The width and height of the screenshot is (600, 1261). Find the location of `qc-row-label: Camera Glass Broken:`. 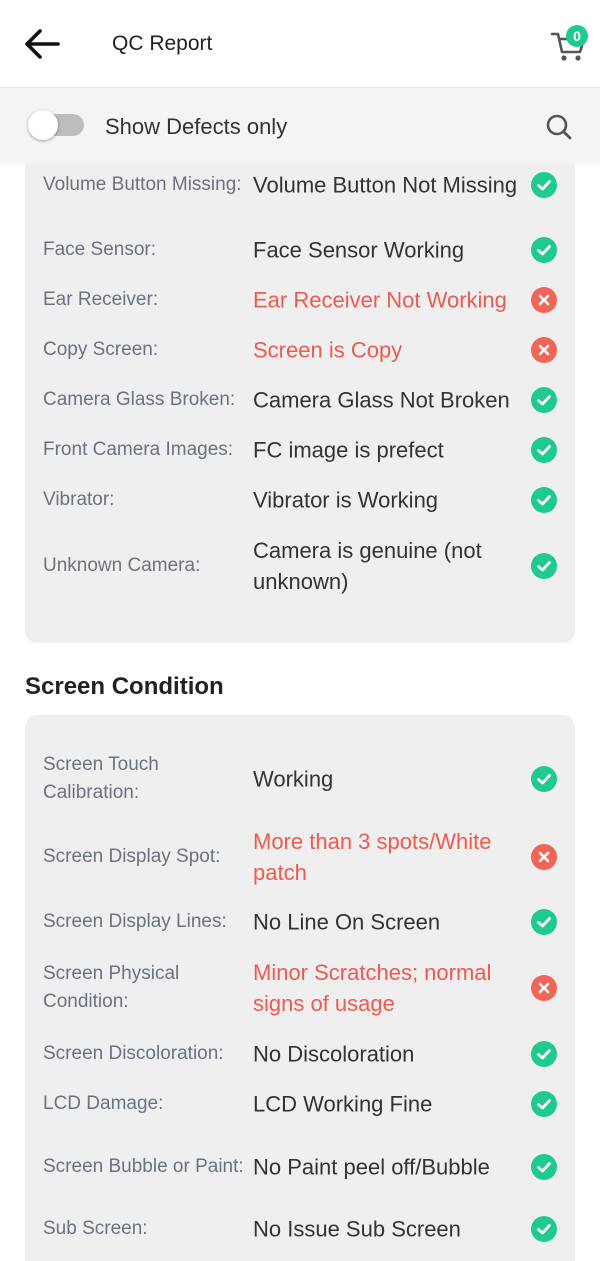

qc-row-label: Camera Glass Broken: is located at coordinates (139, 399).